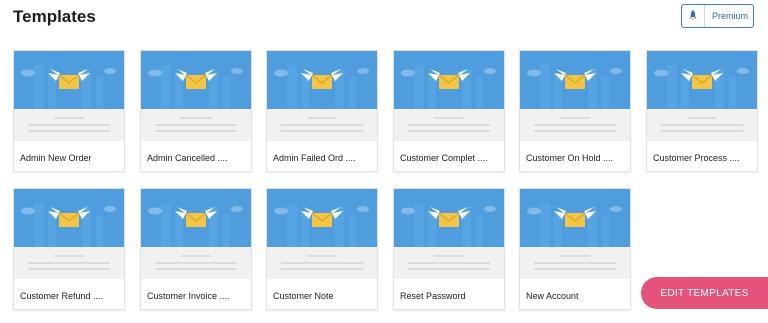 The image size is (768, 323). What do you see at coordinates (54, 16) in the screenshot?
I see `page-title: Templates` at bounding box center [54, 16].